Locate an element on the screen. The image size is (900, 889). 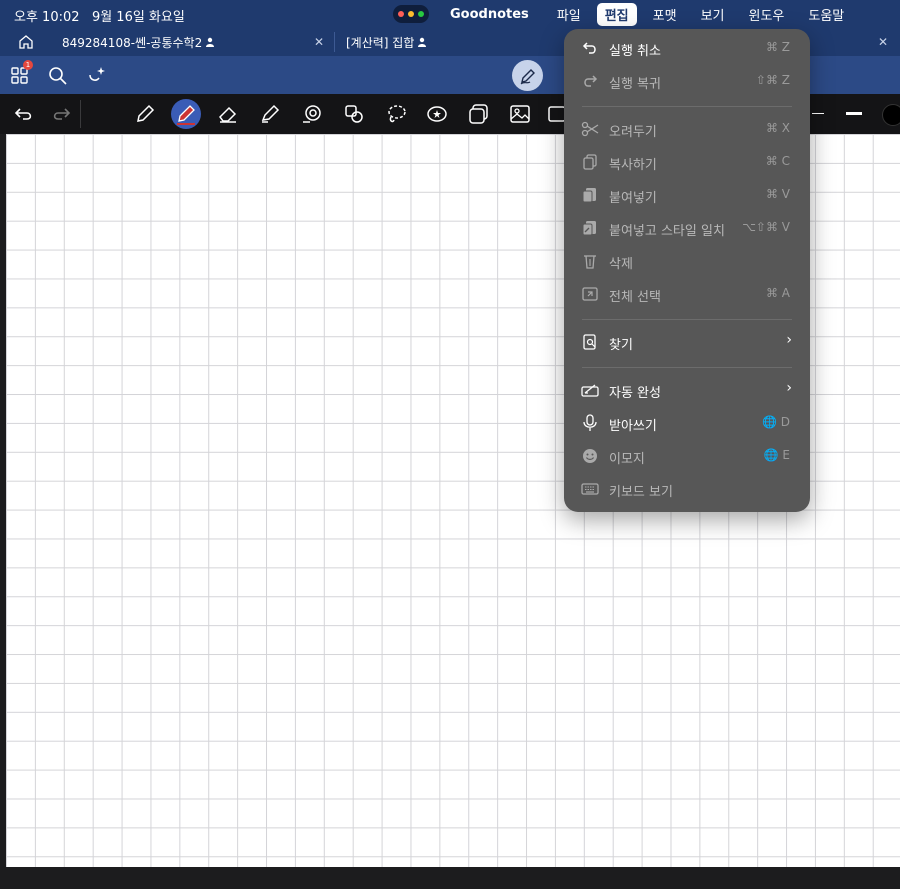
thin-stroke-option is located at coordinates (818, 113).